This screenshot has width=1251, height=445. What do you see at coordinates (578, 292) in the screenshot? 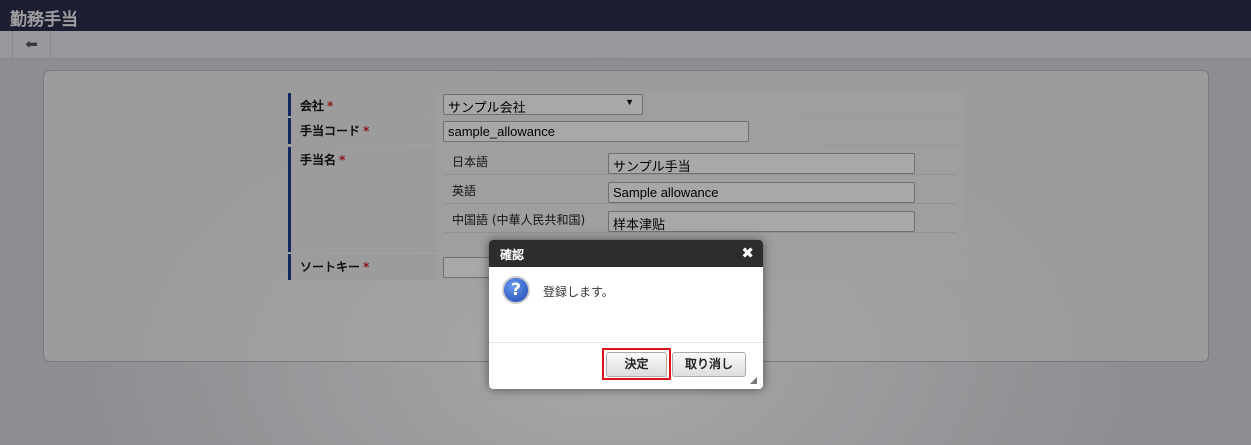
I see `dialog-message: 登録します。` at bounding box center [578, 292].